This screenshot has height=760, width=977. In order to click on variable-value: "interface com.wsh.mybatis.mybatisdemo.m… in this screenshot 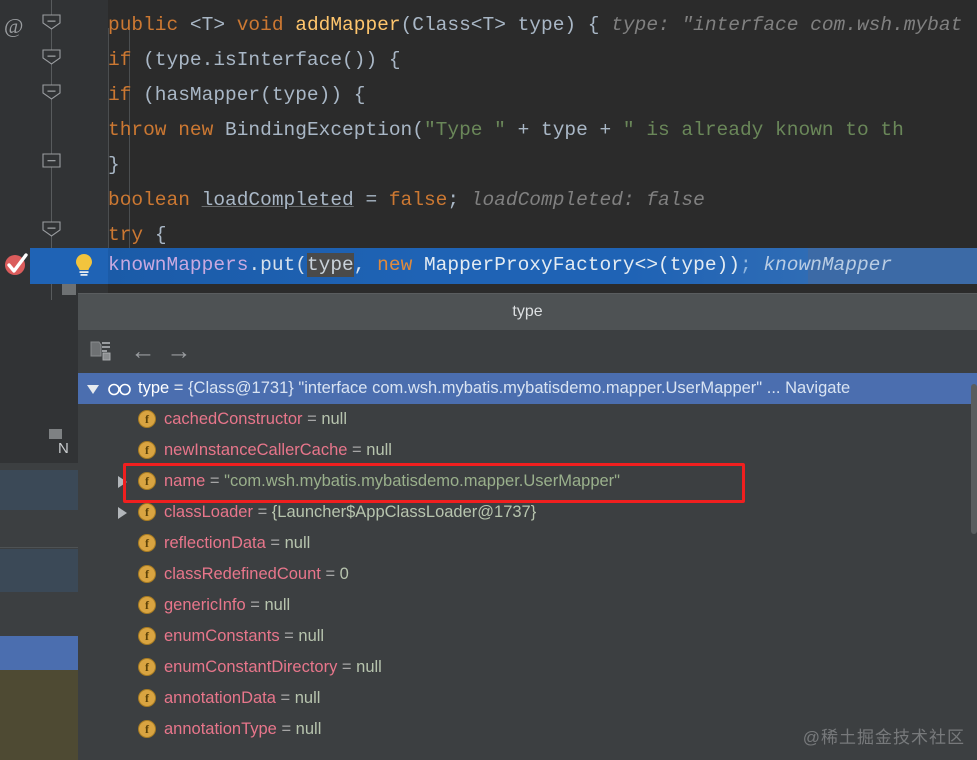, I will do `click(530, 388)`.